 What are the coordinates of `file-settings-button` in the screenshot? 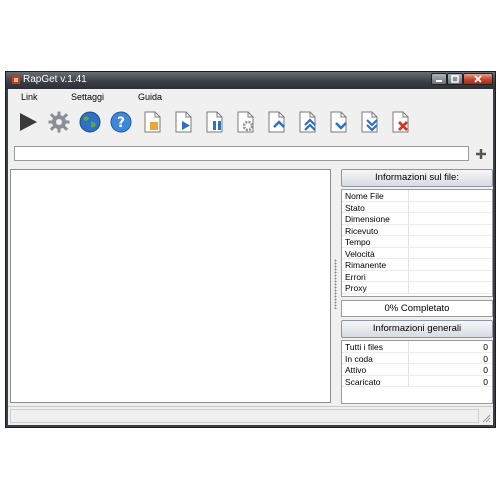 It's located at (245, 122).